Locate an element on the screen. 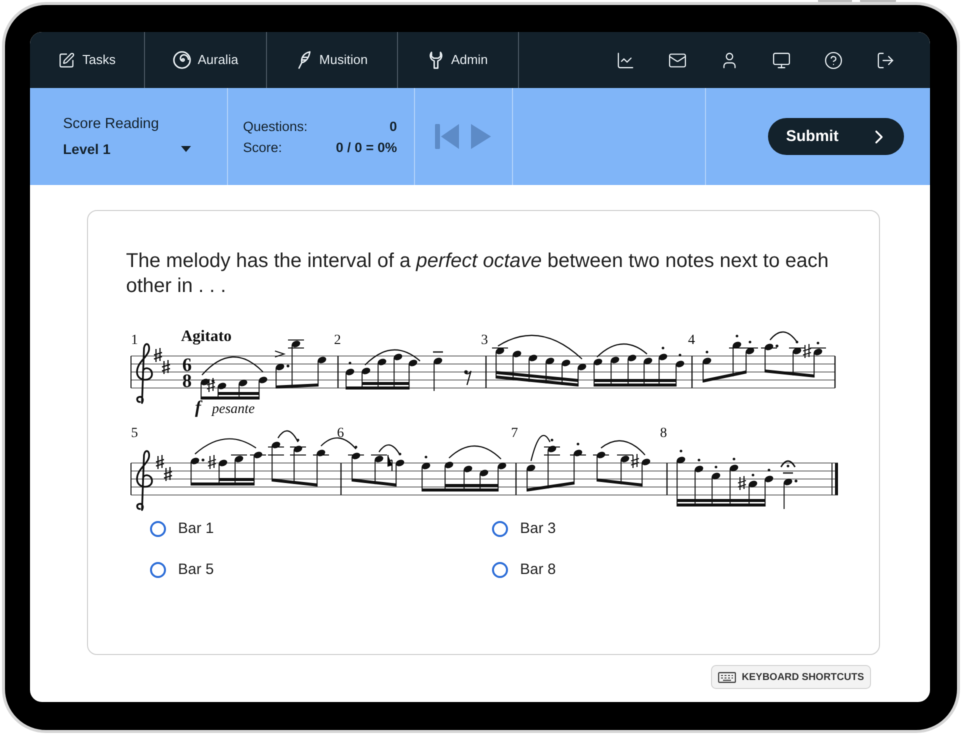 This screenshot has width=963, height=738. caret-down-icon is located at coordinates (186, 149).